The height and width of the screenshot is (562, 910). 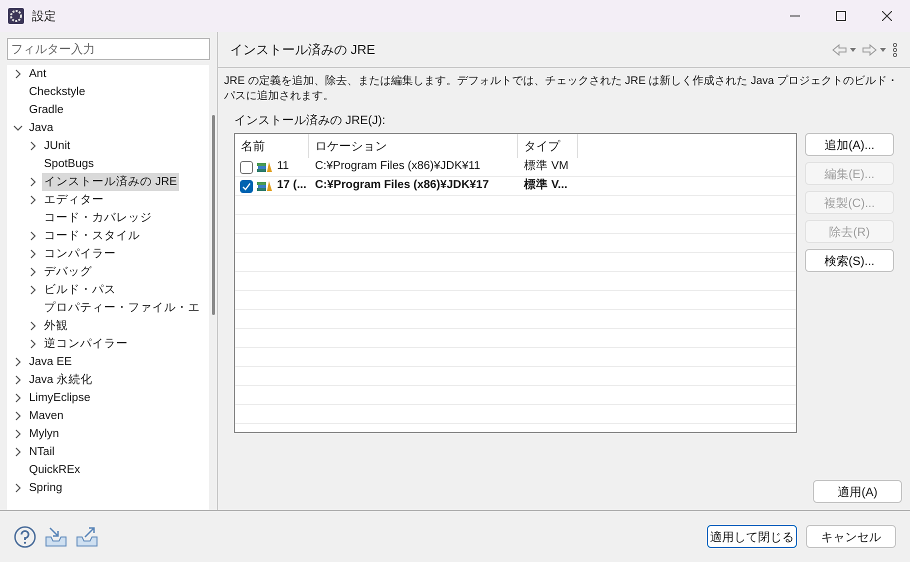 What do you see at coordinates (546, 166) in the screenshot?
I see `table-cell-text: 標準 VM` at bounding box center [546, 166].